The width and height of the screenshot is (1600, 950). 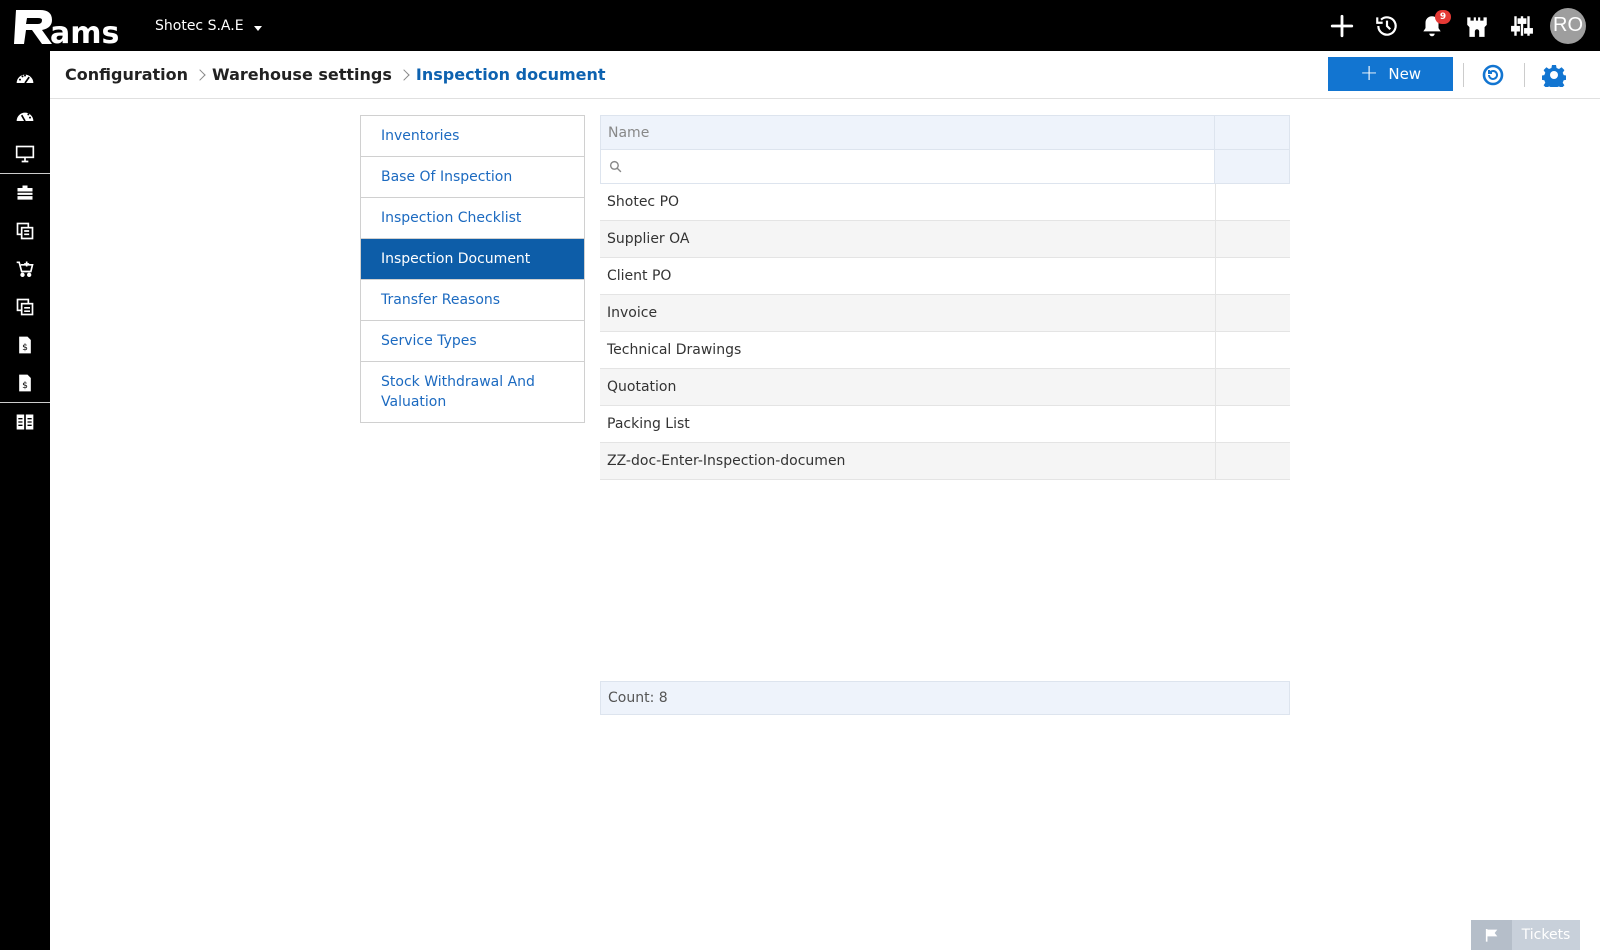 What do you see at coordinates (1369, 73) in the screenshot?
I see `plus-icon: +` at bounding box center [1369, 73].